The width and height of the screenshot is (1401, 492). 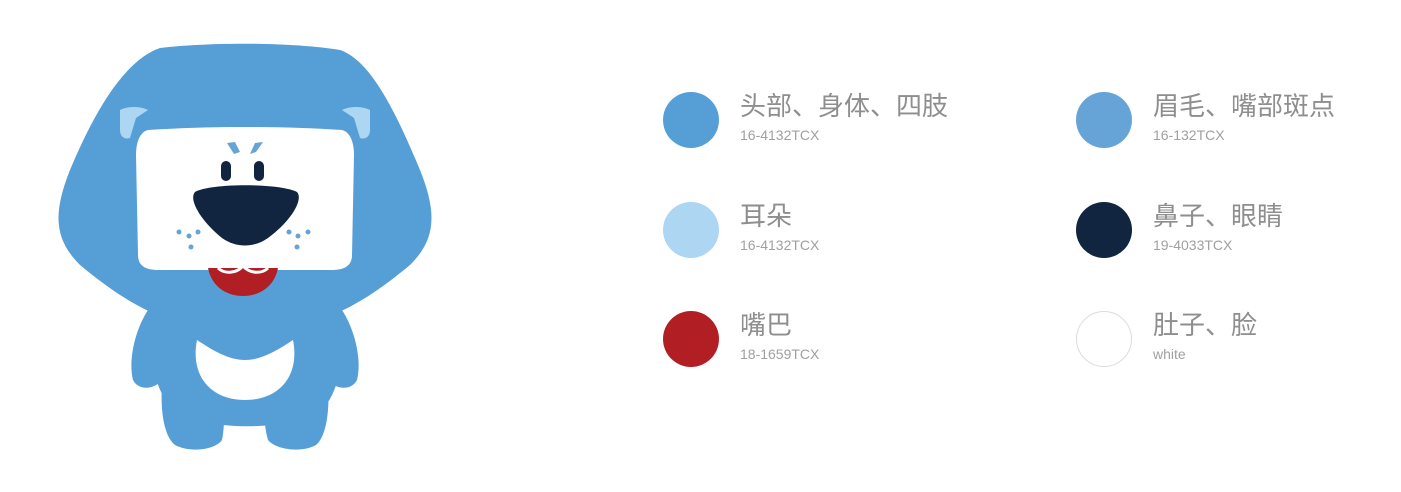 I want to click on swatch-item-right-0: 眉毛、嘴部斑点 16-132TCX, so click(x=1236, y=122).